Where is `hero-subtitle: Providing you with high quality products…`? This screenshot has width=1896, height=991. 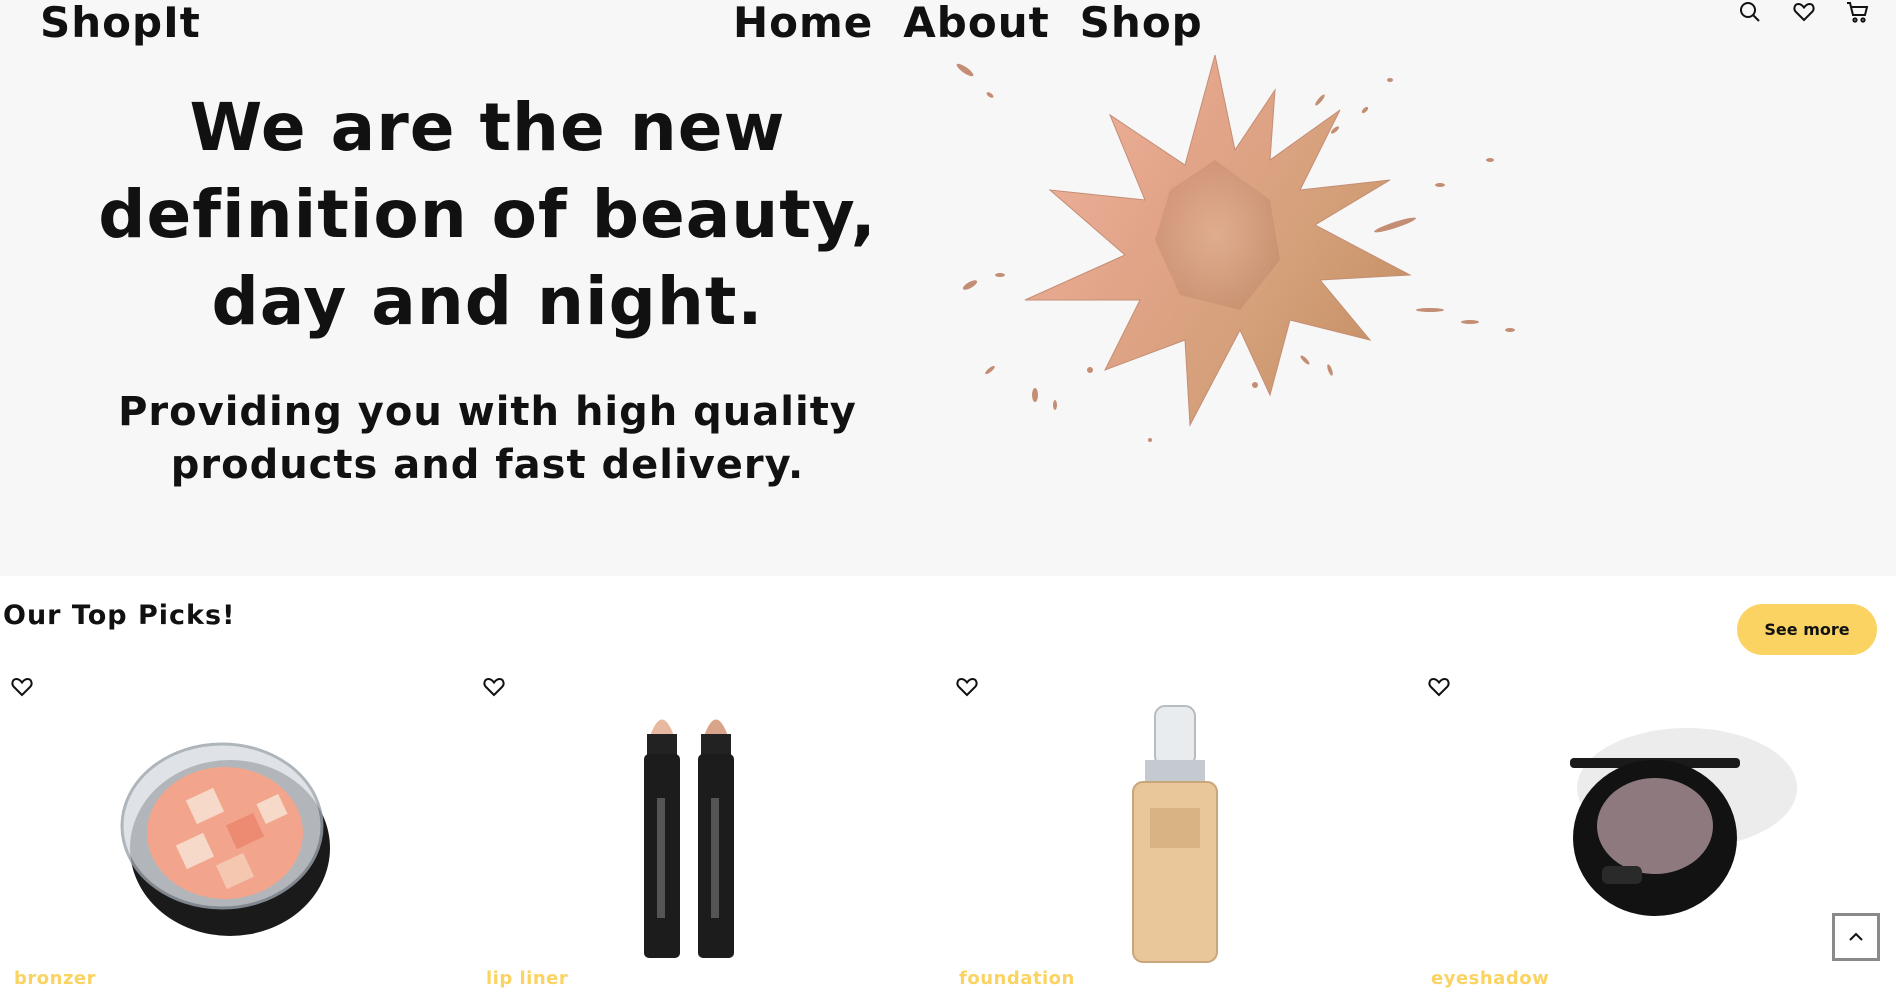
hero-subtitle: Providing you with high quality products… is located at coordinates (487, 439).